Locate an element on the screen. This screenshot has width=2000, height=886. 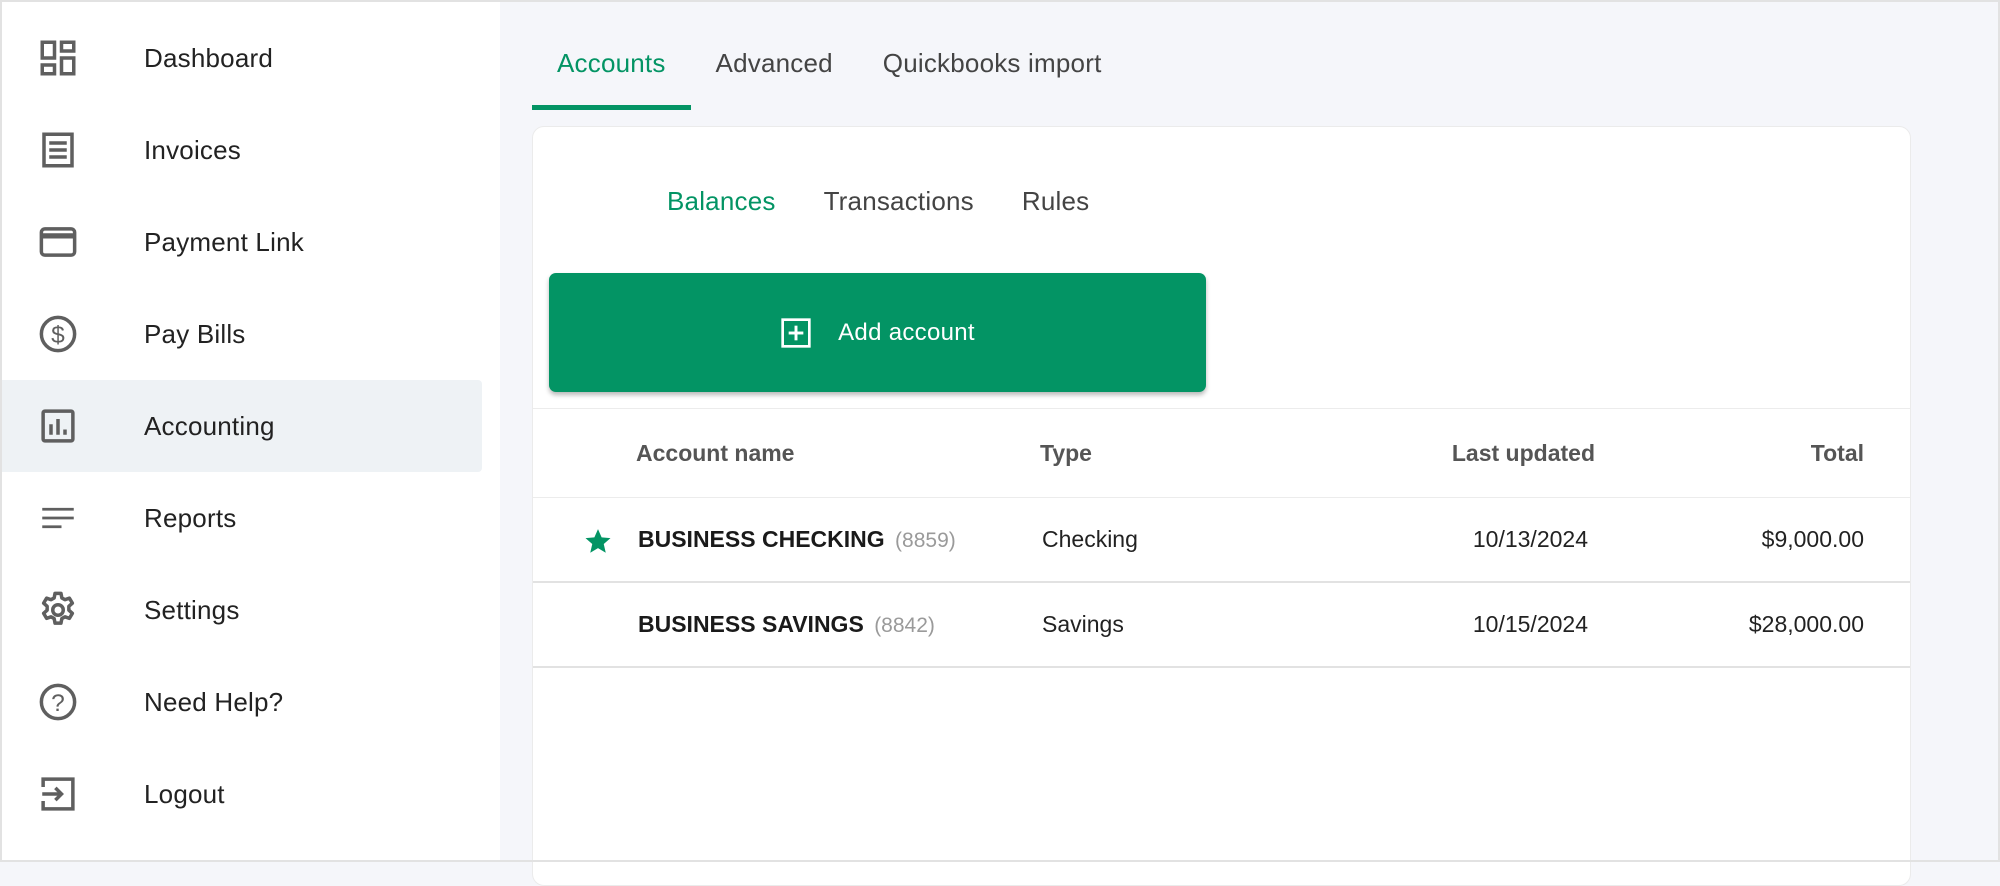
sidebar-item-settings: Settings is located at coordinates (242, 610).